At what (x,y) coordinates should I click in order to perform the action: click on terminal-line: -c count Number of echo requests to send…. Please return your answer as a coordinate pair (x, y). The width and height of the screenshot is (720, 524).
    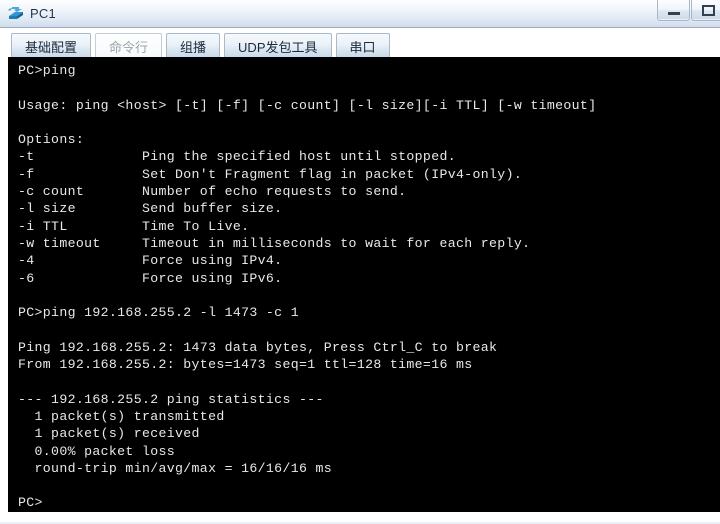
    Looking at the image, I should click on (212, 192).